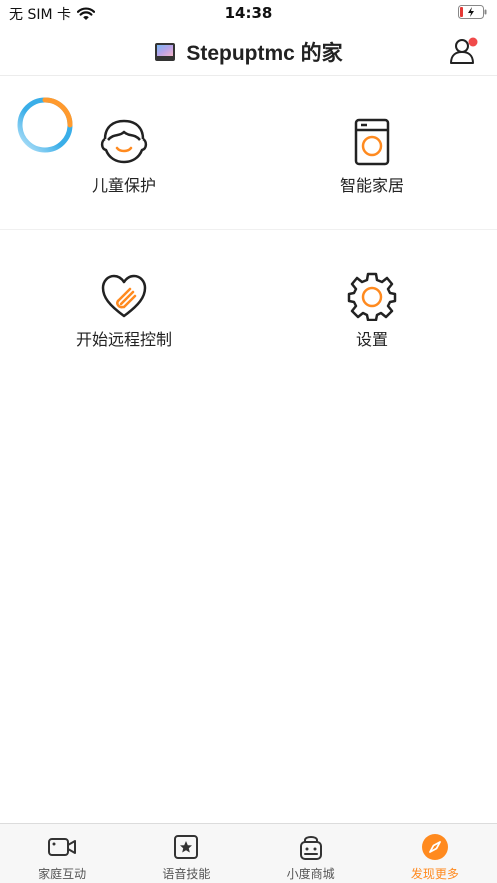 This screenshot has height=883, width=497. What do you see at coordinates (371, 185) in the screenshot?
I see `tile-label: 智能家居` at bounding box center [371, 185].